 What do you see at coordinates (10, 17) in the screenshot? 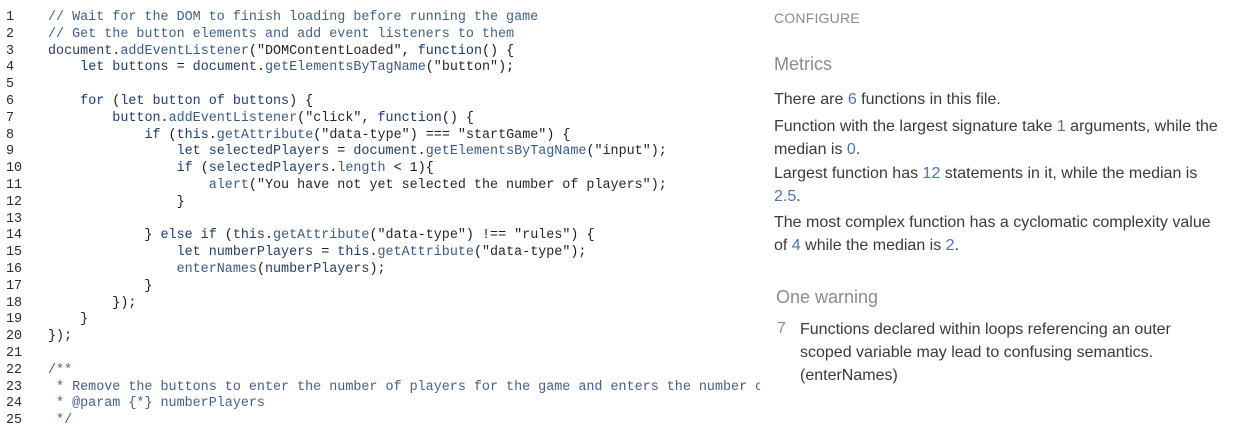
I see `line-number: 1` at bounding box center [10, 17].